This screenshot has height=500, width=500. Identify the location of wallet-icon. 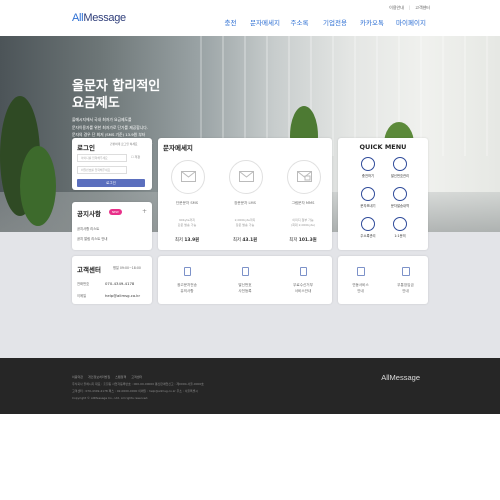
(406, 271).